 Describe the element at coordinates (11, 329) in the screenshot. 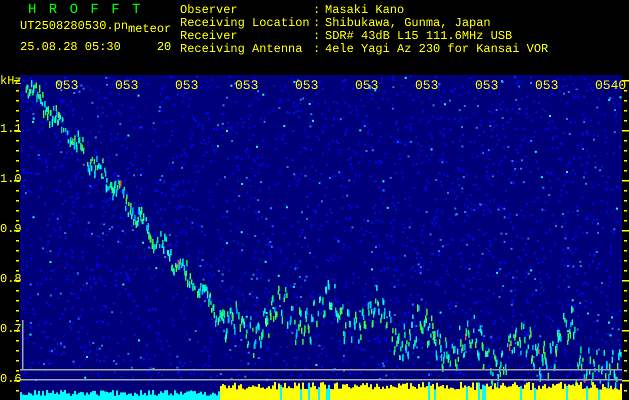

I see `axis-label: 0.7` at that location.